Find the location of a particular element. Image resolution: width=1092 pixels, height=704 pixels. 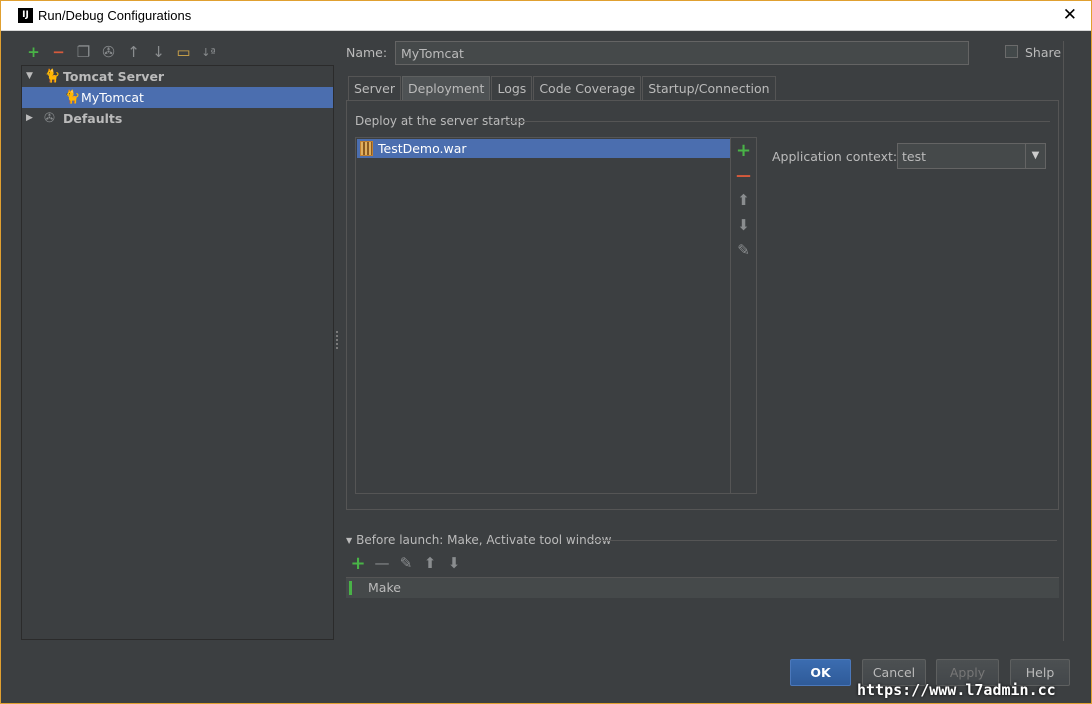

tab-startup-connection: Startup/Connection is located at coordinates (709, 88).